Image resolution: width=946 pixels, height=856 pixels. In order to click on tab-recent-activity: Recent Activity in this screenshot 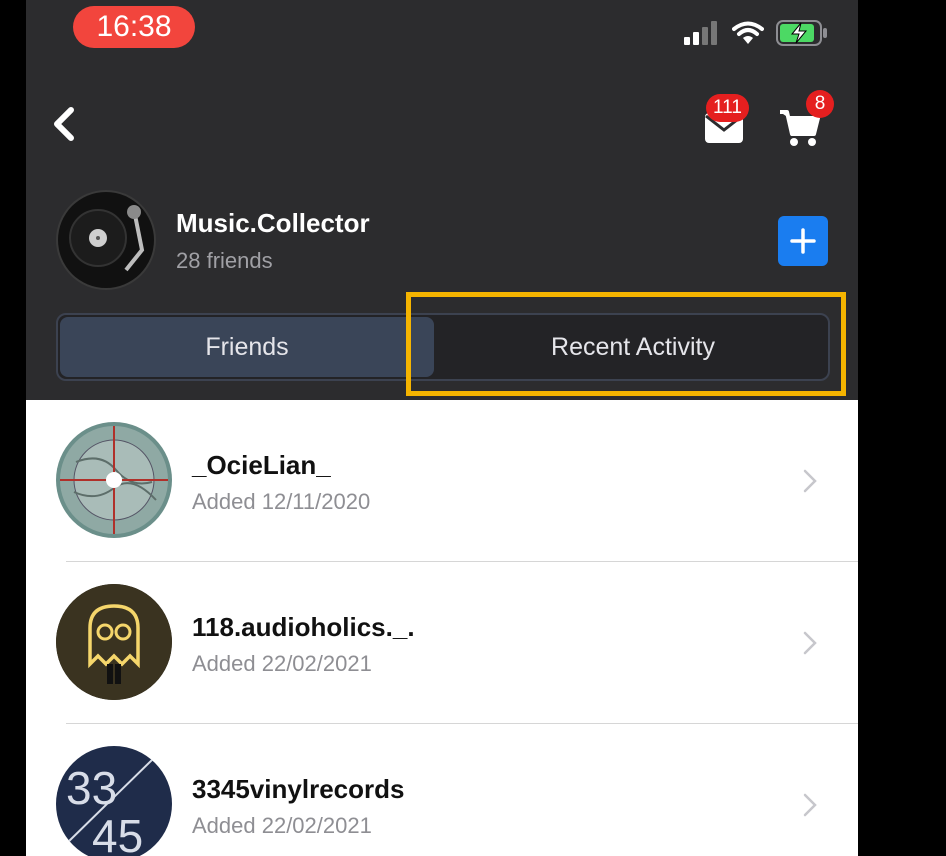, I will do `click(633, 347)`.